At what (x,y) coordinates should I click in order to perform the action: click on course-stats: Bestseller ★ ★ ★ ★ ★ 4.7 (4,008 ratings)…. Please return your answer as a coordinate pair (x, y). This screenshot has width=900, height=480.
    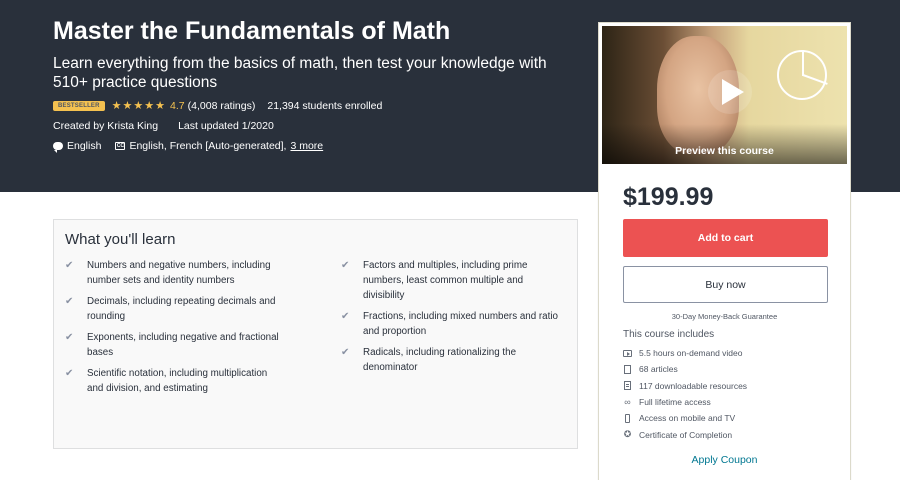
    Looking at the image, I should click on (313, 106).